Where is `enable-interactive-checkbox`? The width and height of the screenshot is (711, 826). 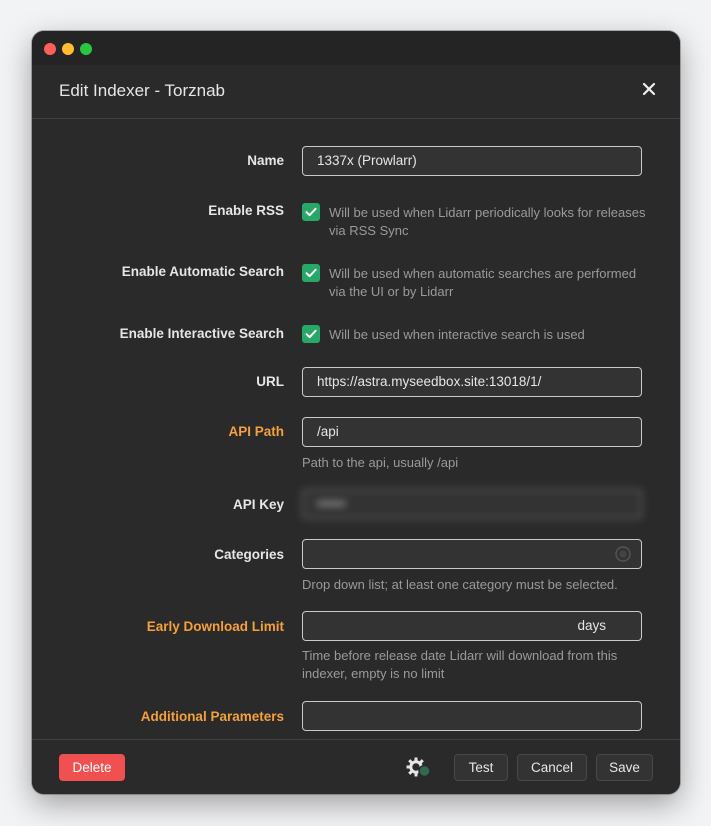
enable-interactive-checkbox is located at coordinates (311, 334).